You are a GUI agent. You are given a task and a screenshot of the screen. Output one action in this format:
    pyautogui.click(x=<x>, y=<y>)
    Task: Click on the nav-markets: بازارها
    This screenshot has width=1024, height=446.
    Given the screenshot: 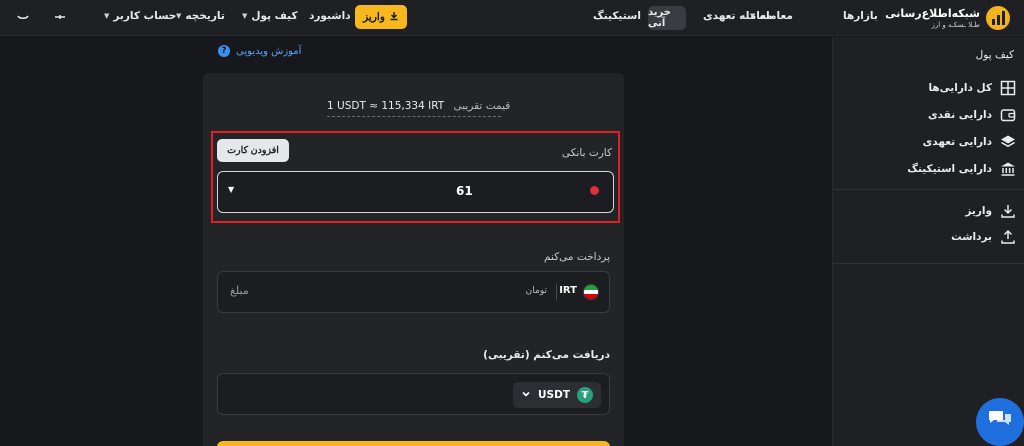 What is the action you would take?
    pyautogui.click(x=860, y=16)
    